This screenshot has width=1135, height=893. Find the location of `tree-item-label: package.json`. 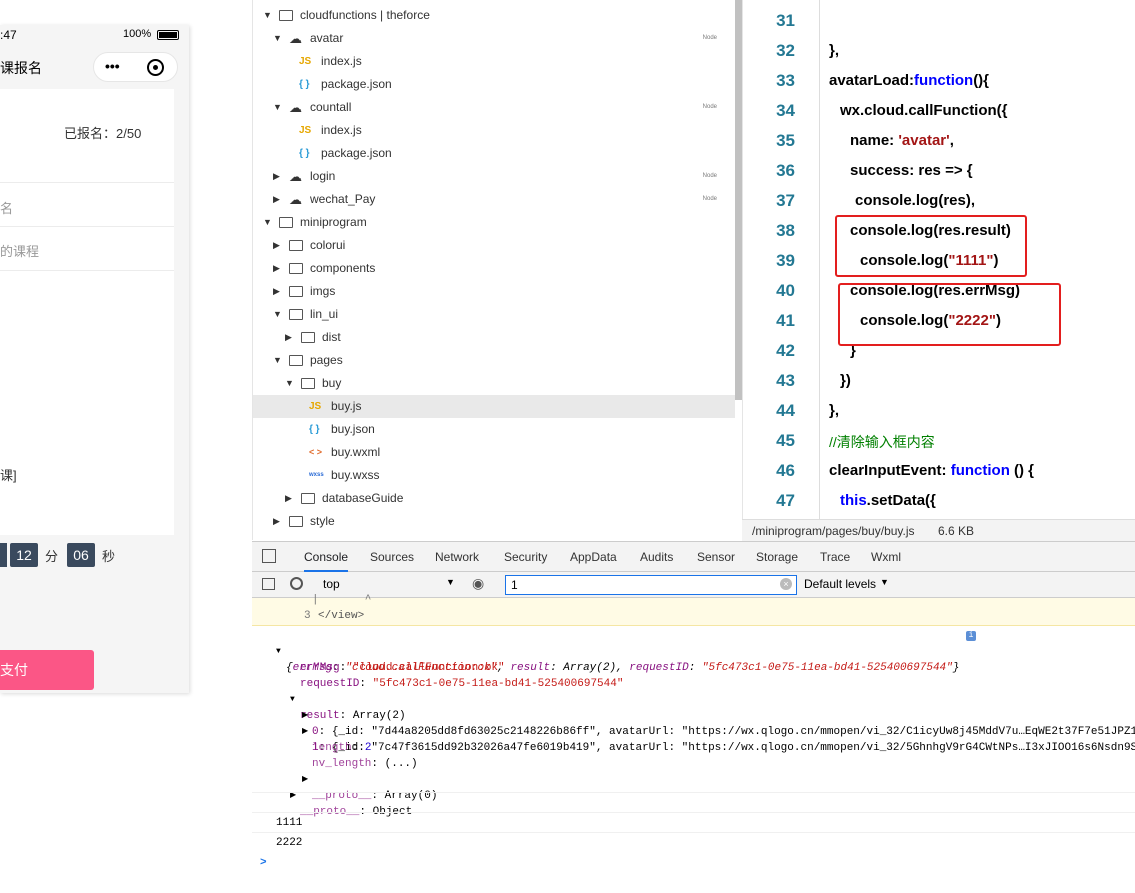

tree-item-label: package.json is located at coordinates (356, 84).